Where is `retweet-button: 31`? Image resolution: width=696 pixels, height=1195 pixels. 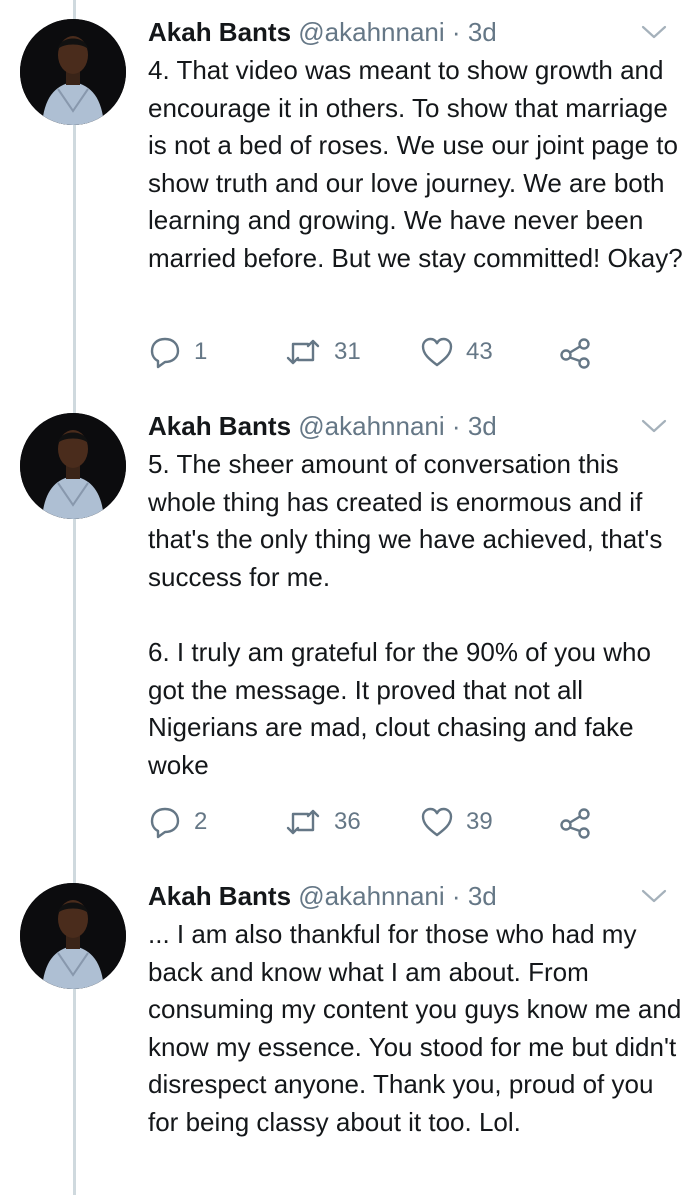
retweet-button: 31 is located at coordinates (322, 352).